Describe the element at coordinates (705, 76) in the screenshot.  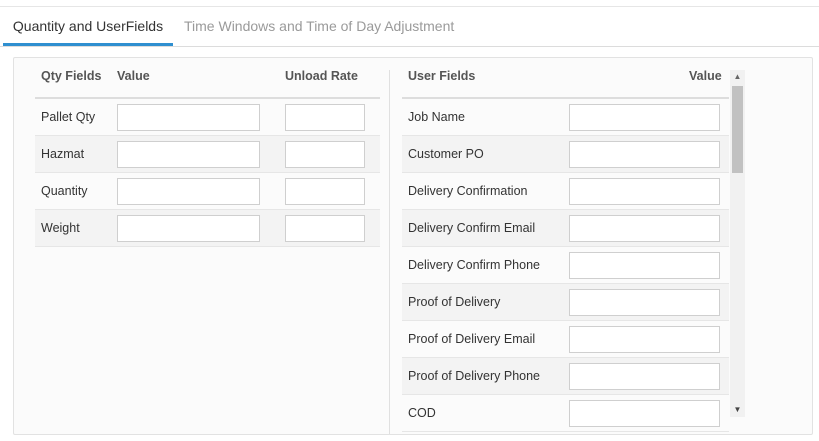
I see `user-value-header: Value` at that location.